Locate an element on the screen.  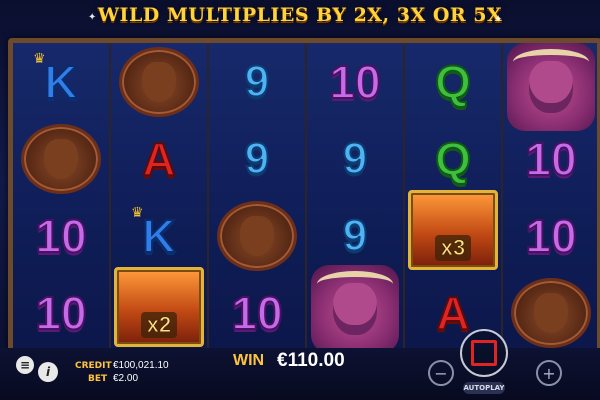
autoplay-button: AUTOPLAY is located at coordinates (484, 388).